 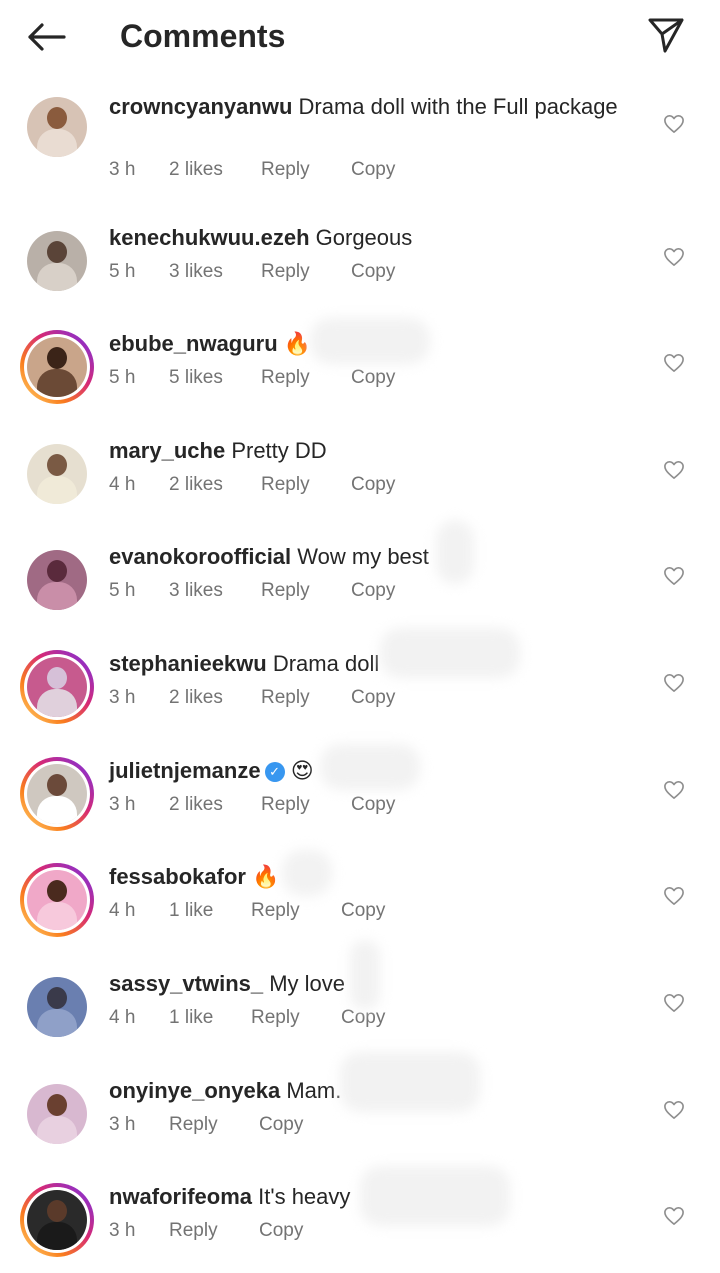 I want to click on comment-line: mary_uche Pretty DD, so click(x=218, y=451).